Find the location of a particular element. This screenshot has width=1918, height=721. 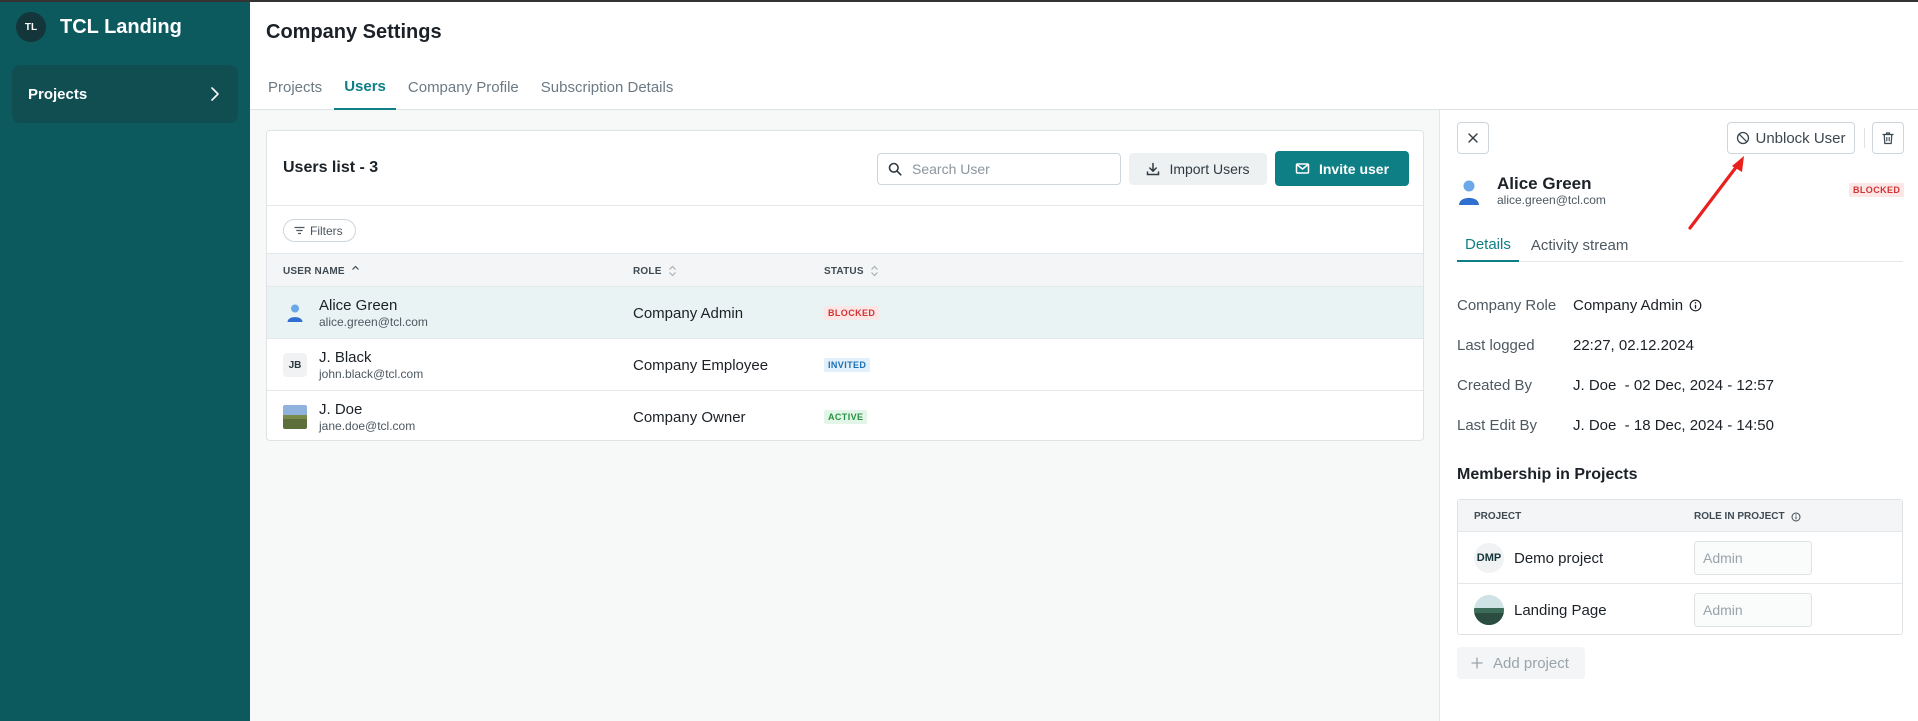

column-user-name-label: USER NAME is located at coordinates (314, 271).